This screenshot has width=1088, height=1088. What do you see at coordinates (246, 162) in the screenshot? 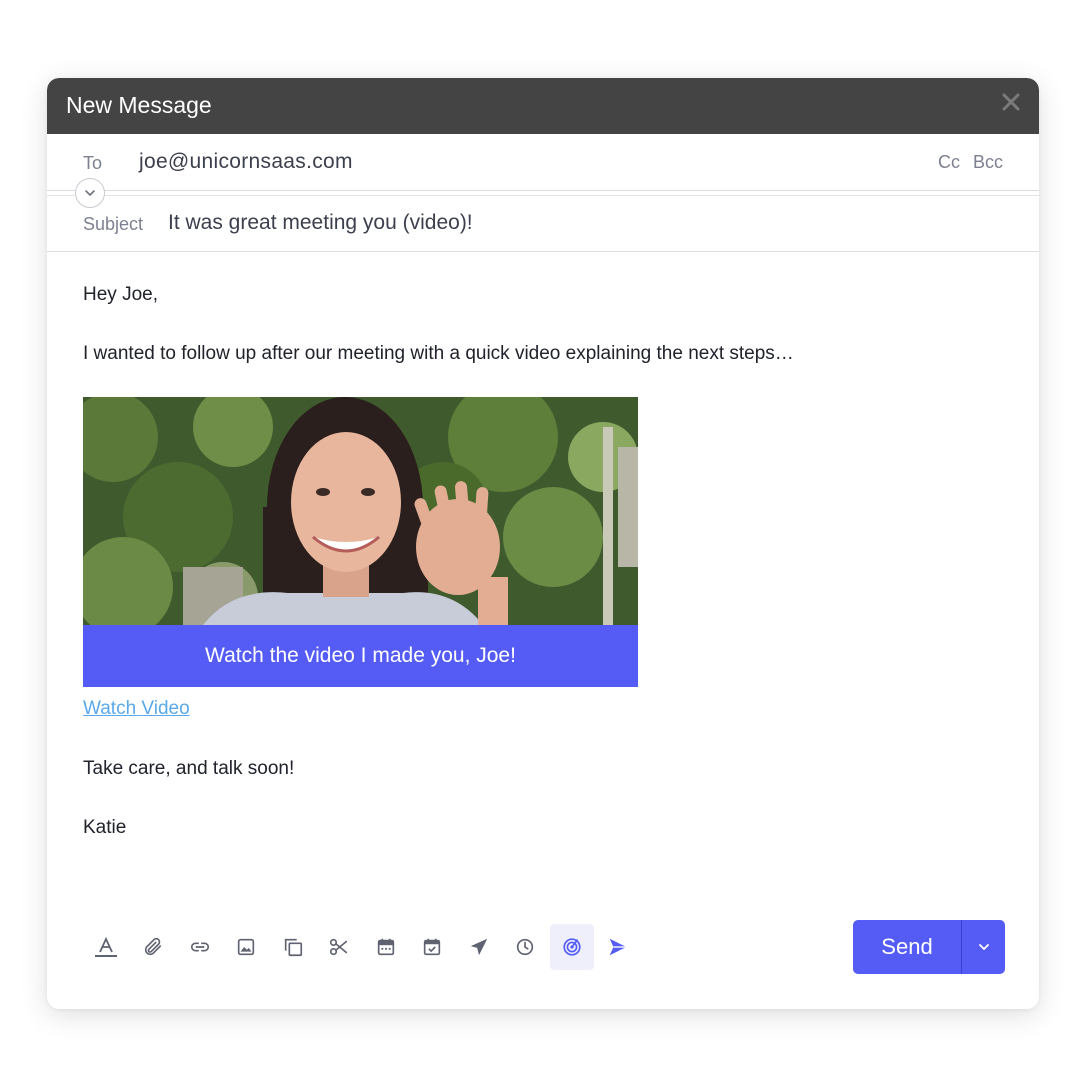
I see `to-field: joe@unicornsaas.com` at bounding box center [246, 162].